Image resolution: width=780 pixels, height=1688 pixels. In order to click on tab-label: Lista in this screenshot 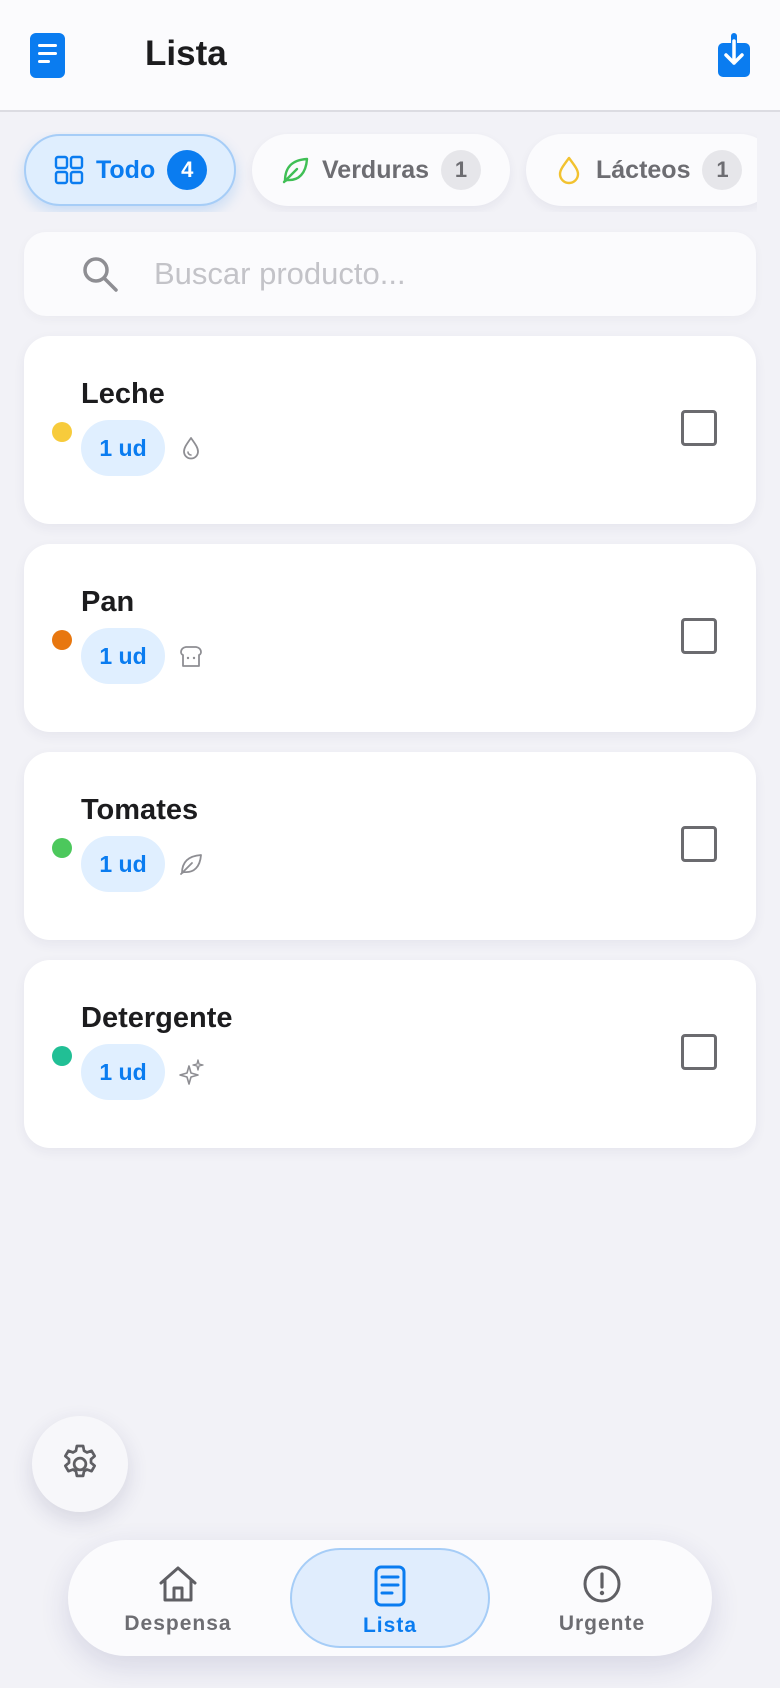, I will do `click(389, 1625)`.